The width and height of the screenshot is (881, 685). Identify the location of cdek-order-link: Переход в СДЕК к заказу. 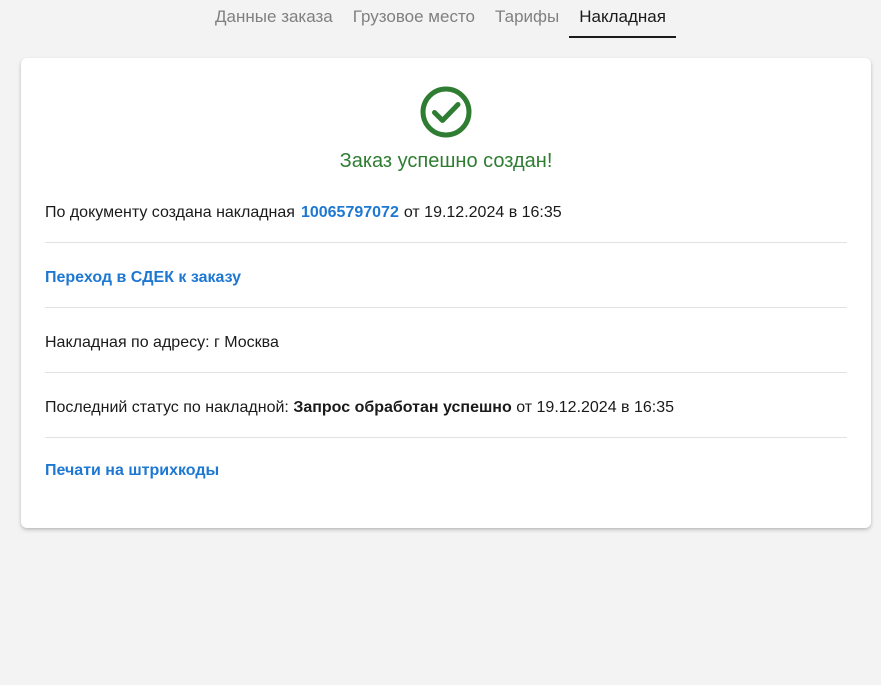
(143, 277).